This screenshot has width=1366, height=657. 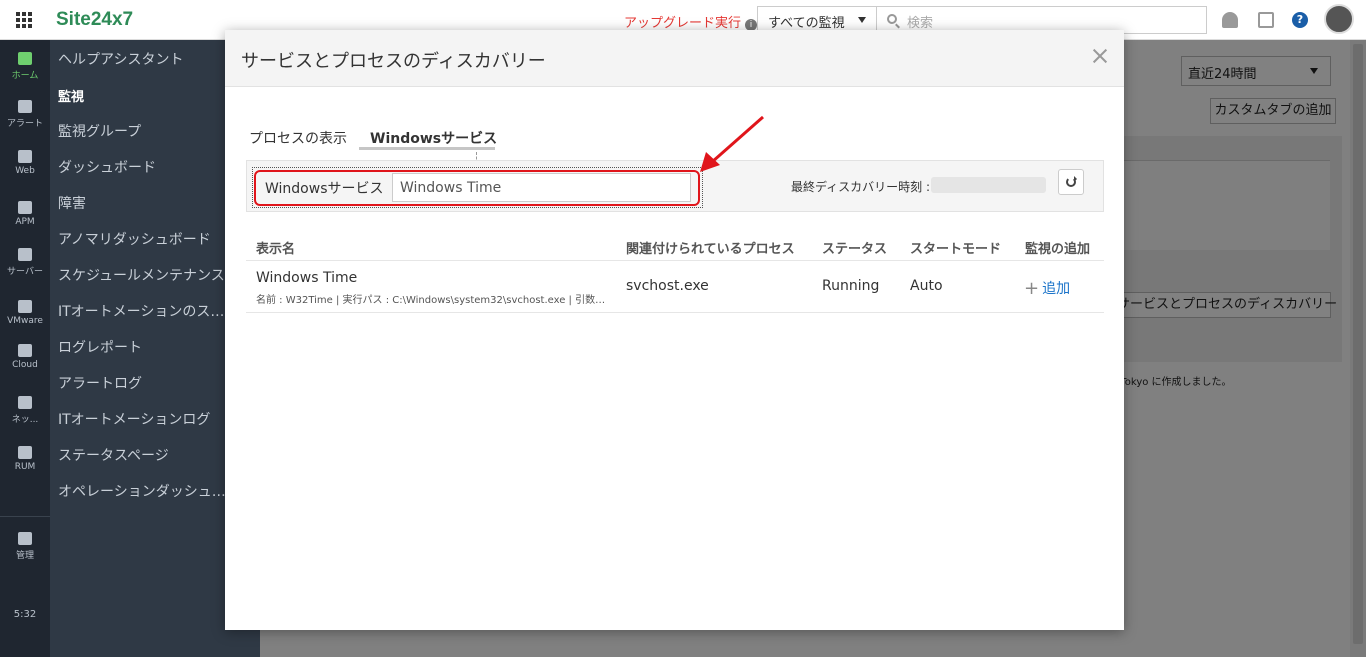 I want to click on annotation-arrow, so click(x=732, y=143).